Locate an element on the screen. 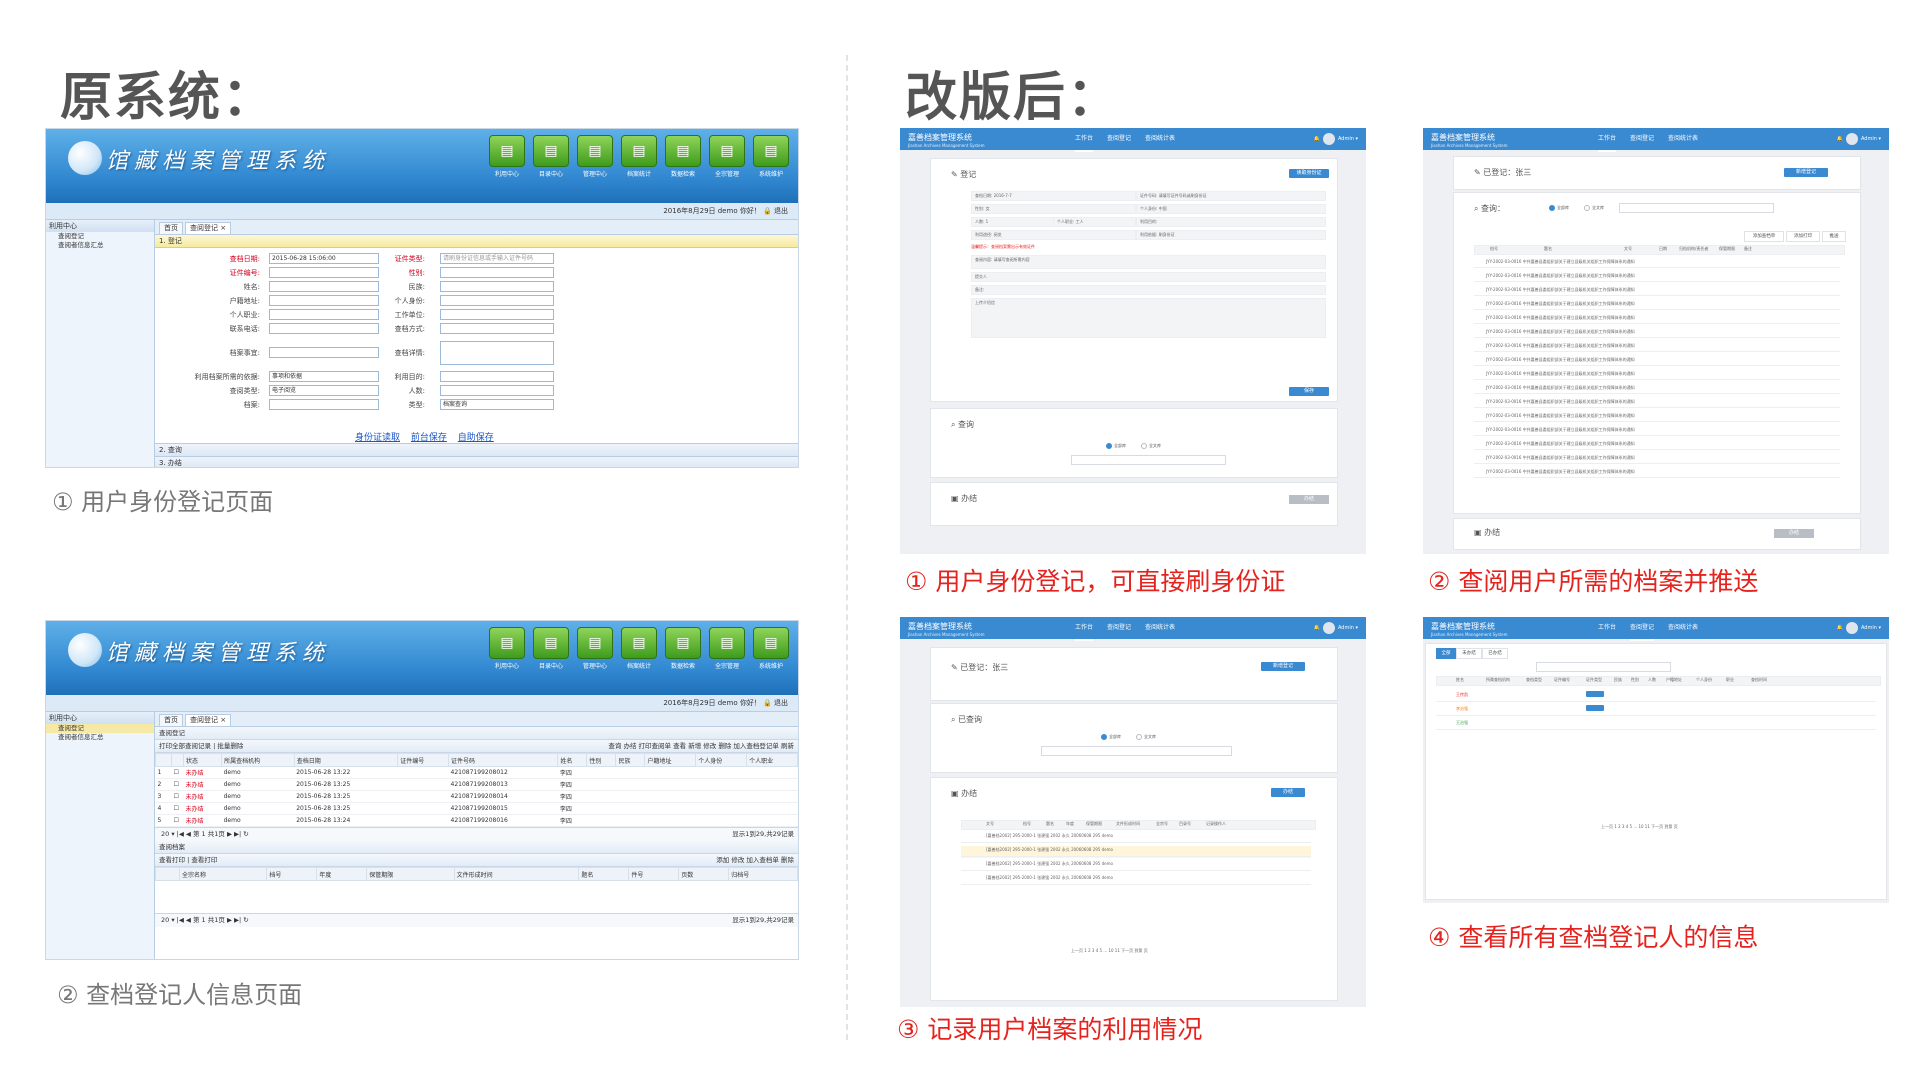 The image size is (1920, 1080). toolbar-utilize-button: ▤ 利用中心 is located at coordinates (507, 156).